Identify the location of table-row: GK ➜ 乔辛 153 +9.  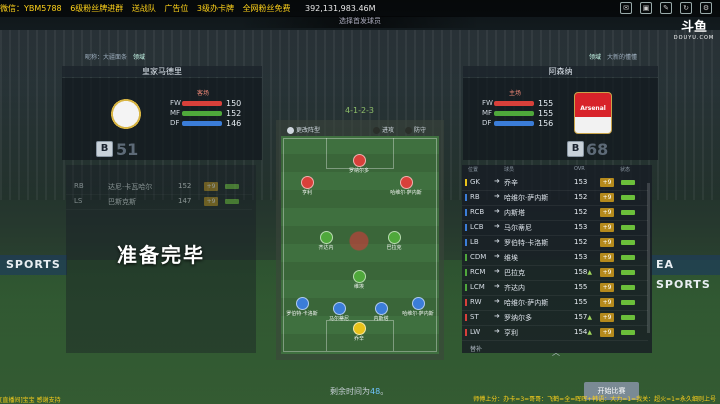
(555, 183).